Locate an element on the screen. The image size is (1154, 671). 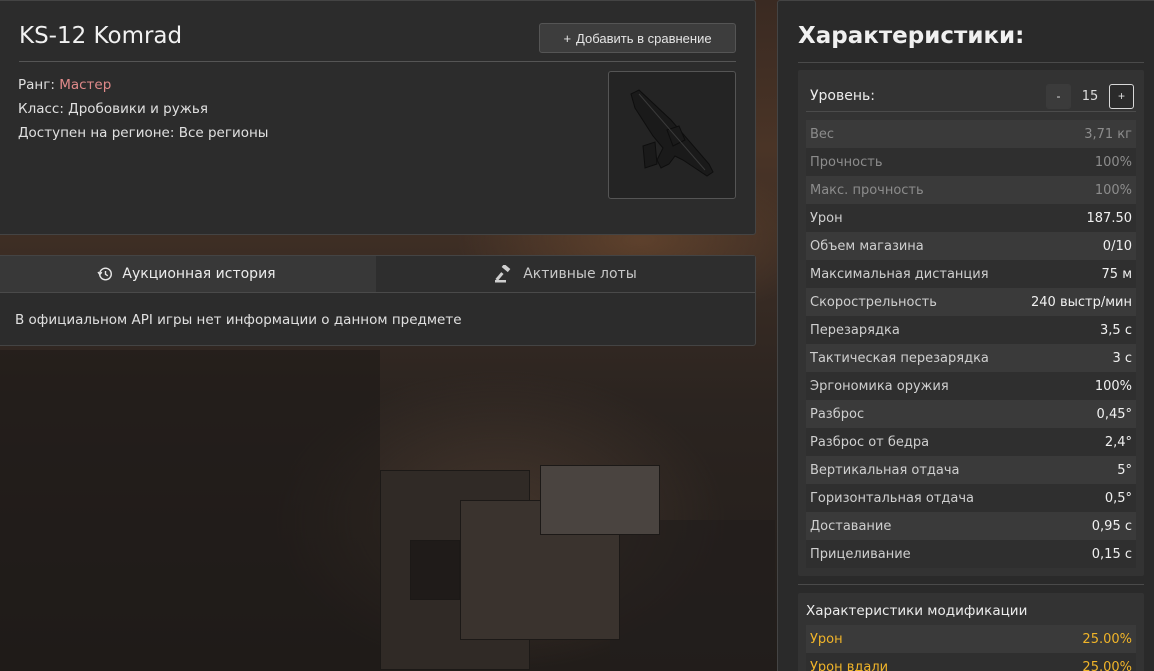
stat-value: 240 выстр/мин is located at coordinates (1081, 302).